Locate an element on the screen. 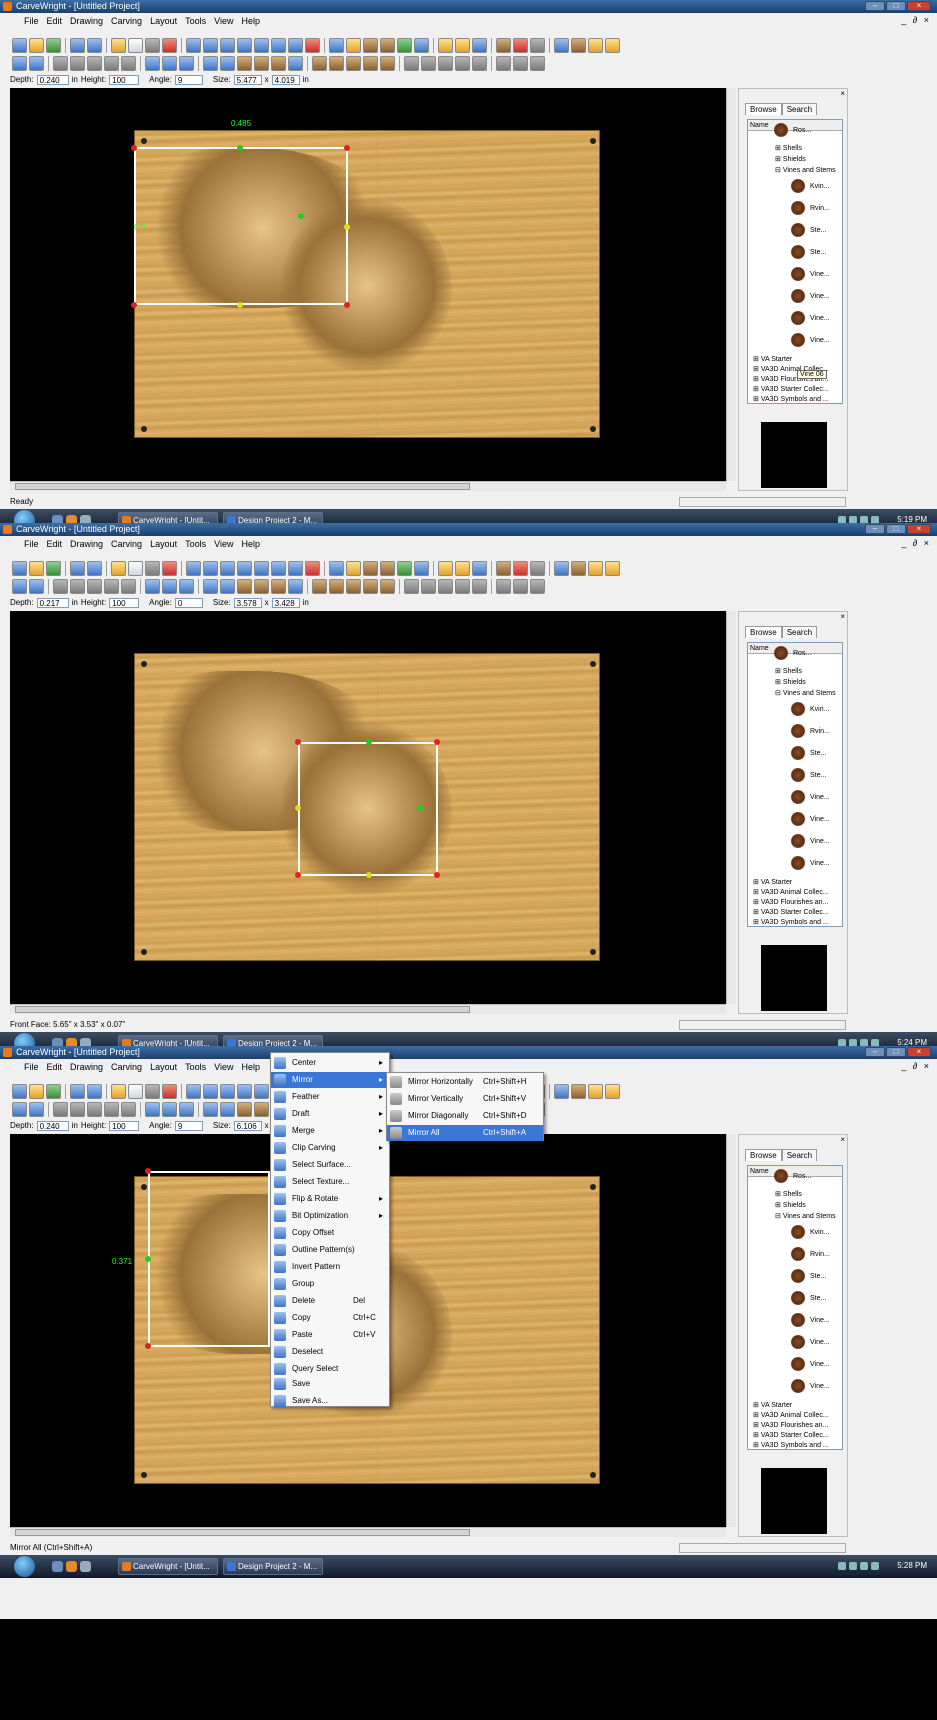 The width and height of the screenshot is (937, 1720). context-menu-item: Paste Ctrl+V is located at coordinates (330, 1335).